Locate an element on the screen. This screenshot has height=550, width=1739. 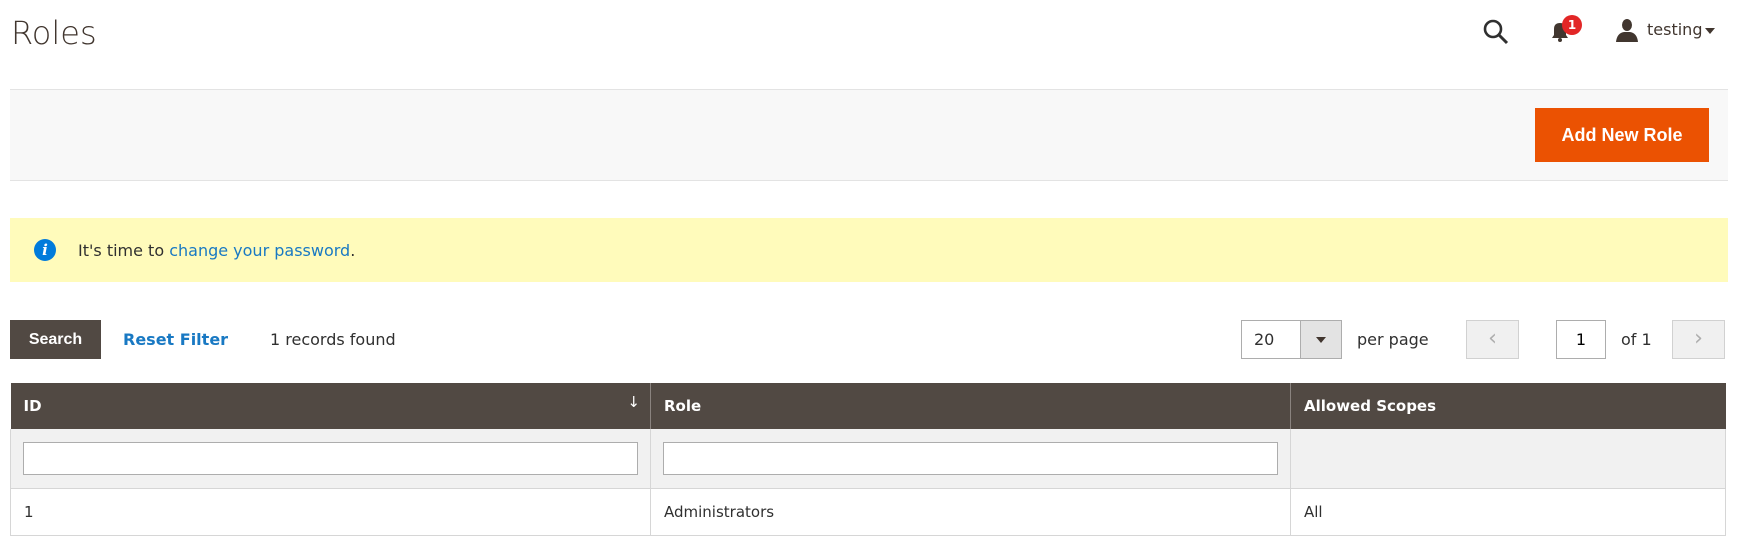
search-button: Search is located at coordinates (55, 339).